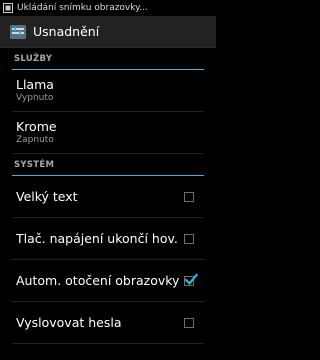 The height and width of the screenshot is (360, 320). What do you see at coordinates (108, 32) in the screenshot?
I see `action-bar: Usnadnění` at bounding box center [108, 32].